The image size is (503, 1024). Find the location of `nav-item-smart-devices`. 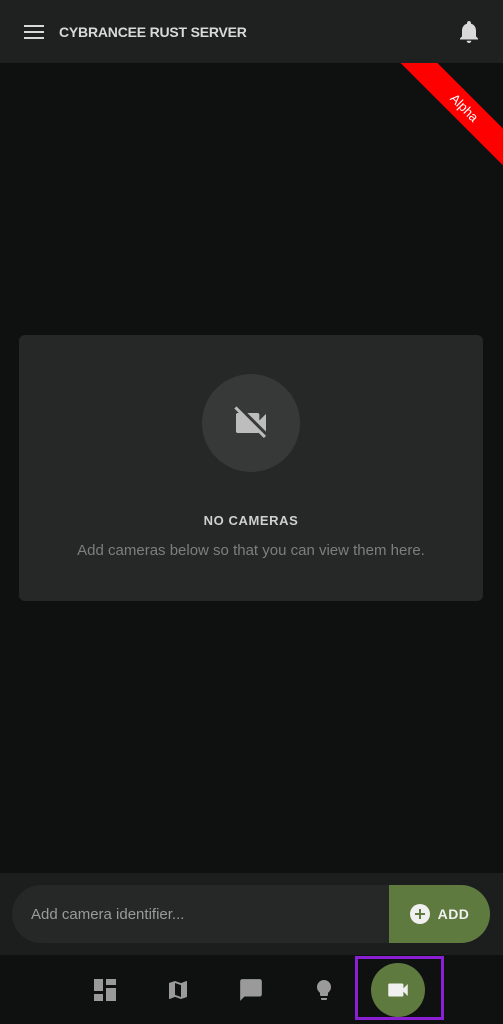

nav-item-smart-devices is located at coordinates (324, 989).